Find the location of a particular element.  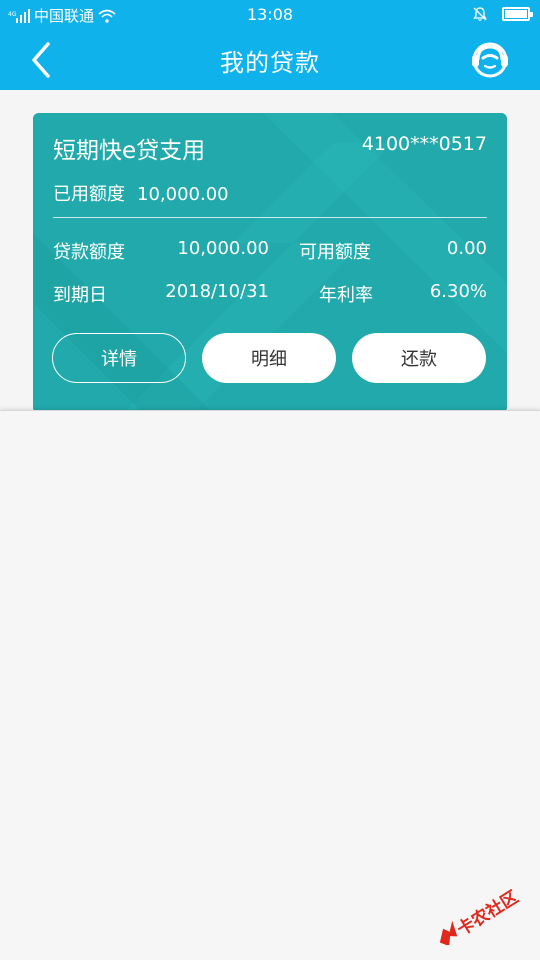

loan-amount-label: 贷款额度 is located at coordinates (89, 252).